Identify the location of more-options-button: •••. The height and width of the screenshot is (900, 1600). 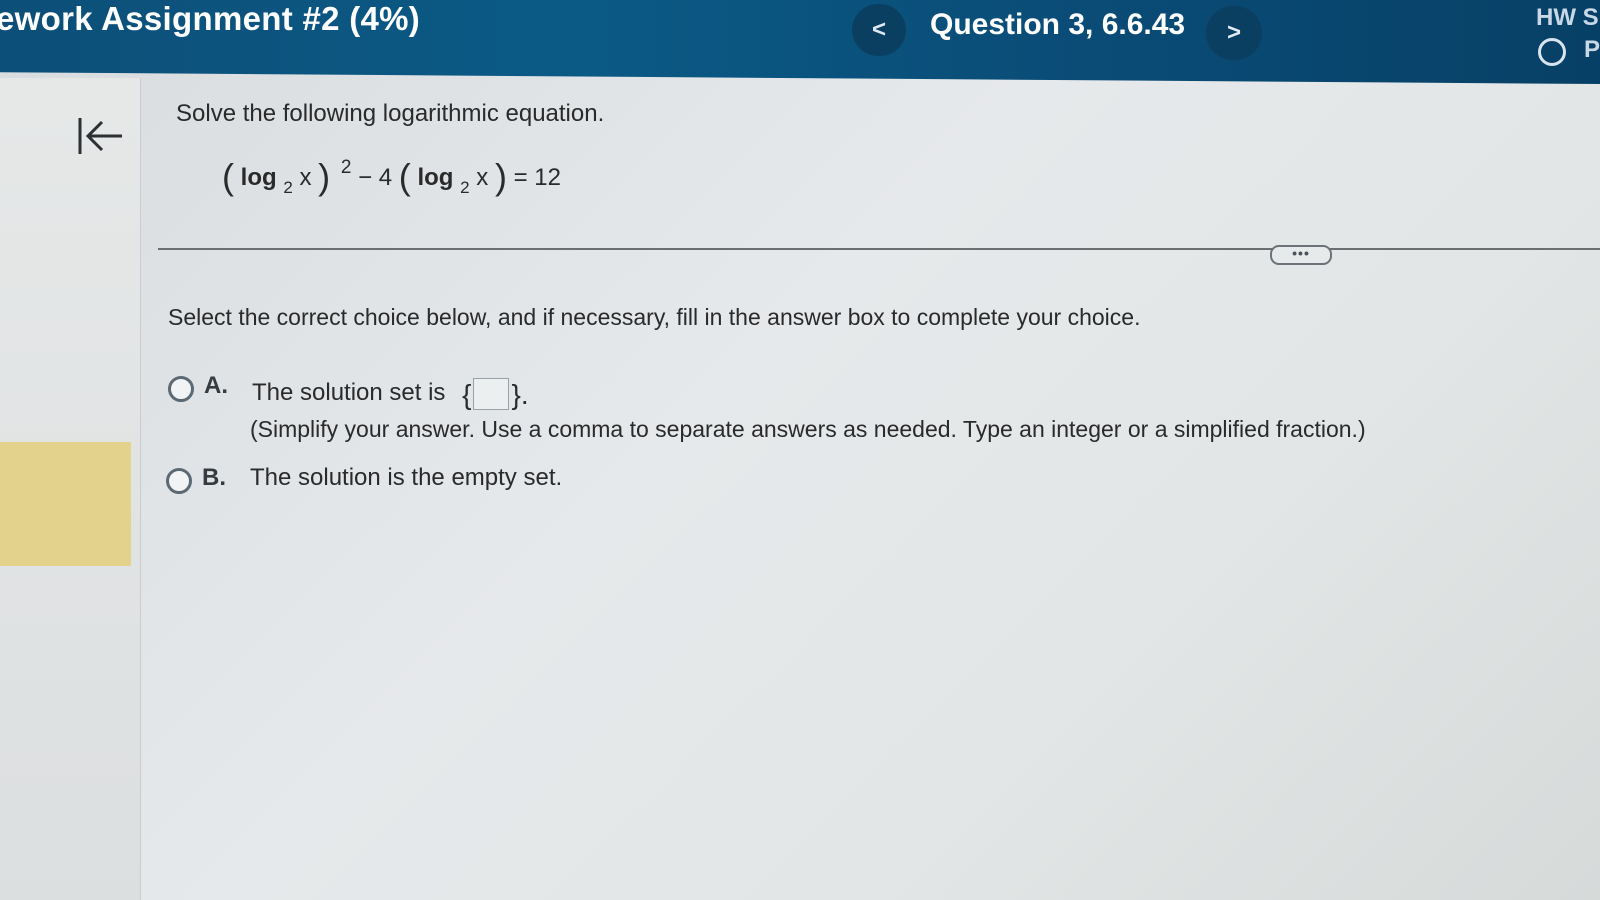
(1301, 255).